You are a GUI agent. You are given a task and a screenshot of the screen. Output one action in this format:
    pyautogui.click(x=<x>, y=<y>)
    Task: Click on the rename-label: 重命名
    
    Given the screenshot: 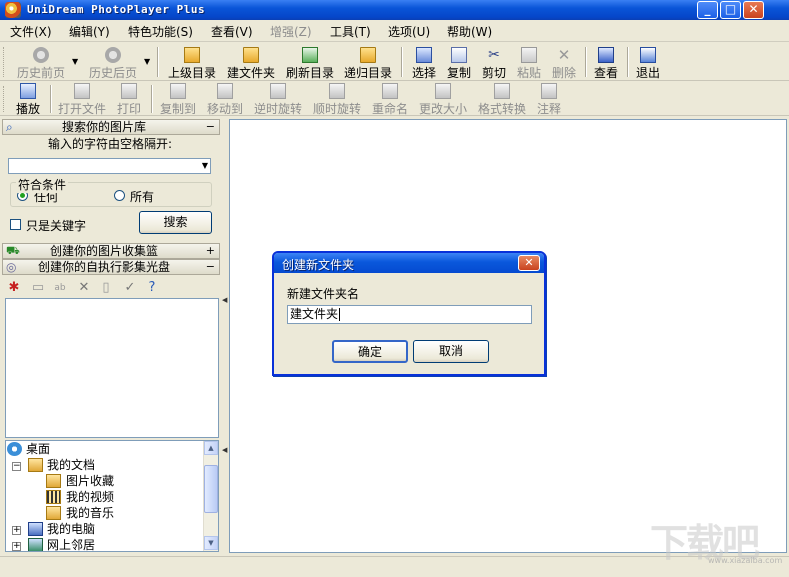 What is the action you would take?
    pyautogui.click(x=389, y=109)
    